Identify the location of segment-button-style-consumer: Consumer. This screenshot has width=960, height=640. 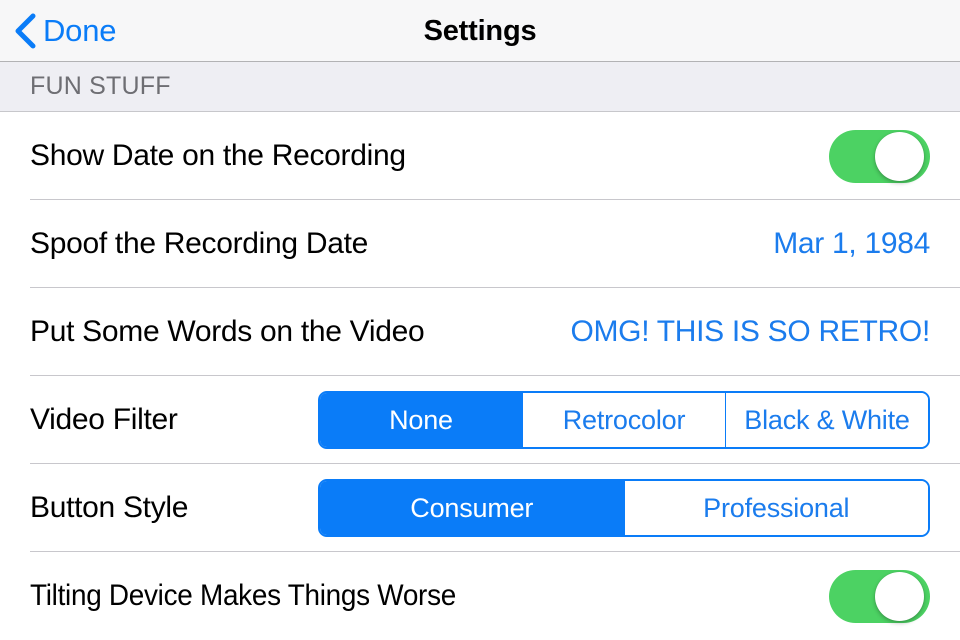
(472, 508).